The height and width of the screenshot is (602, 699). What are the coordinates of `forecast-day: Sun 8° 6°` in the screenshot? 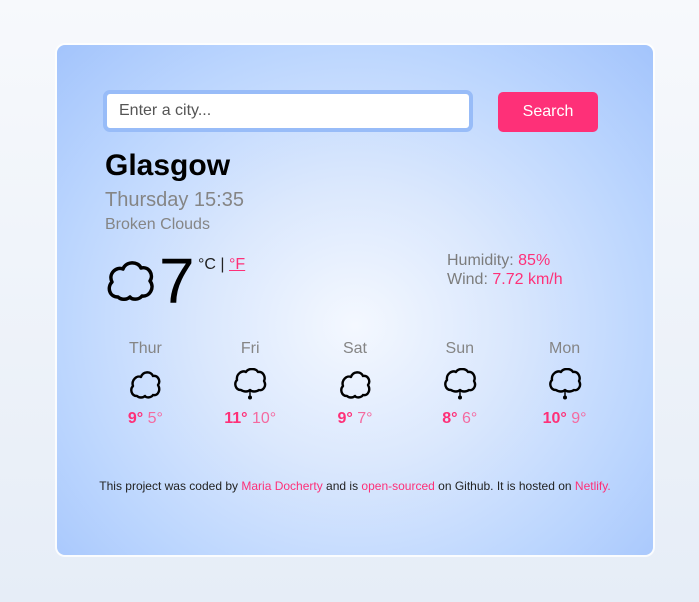 It's located at (459, 384).